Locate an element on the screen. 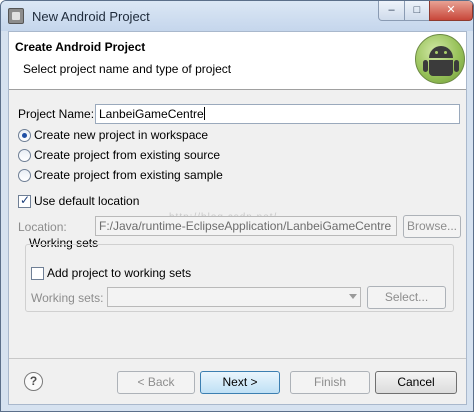 The width and height of the screenshot is (474, 412). add-to-working-sets-label: Add project to working sets is located at coordinates (119, 273).